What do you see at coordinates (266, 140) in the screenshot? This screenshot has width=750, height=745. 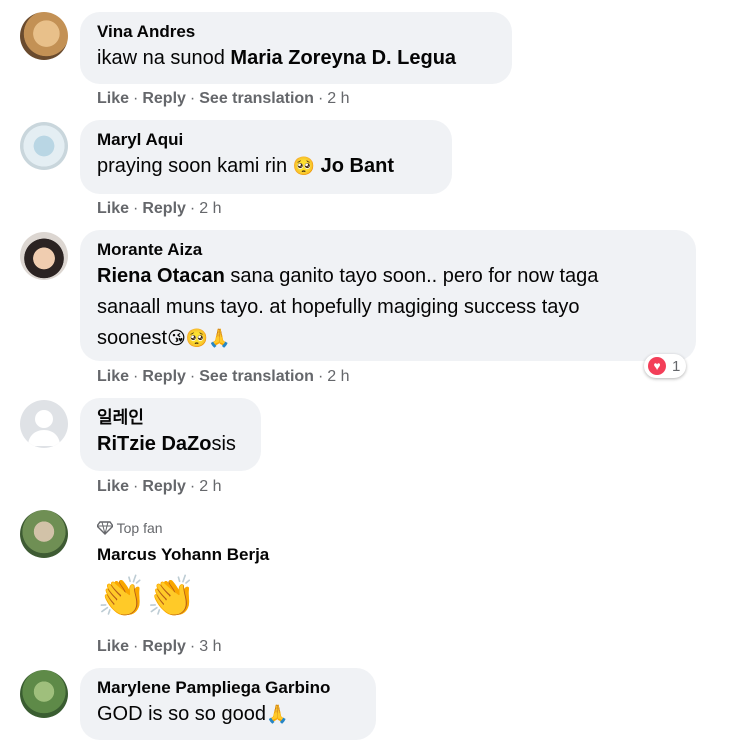 I see `comment-author: Maryl Aqui` at bounding box center [266, 140].